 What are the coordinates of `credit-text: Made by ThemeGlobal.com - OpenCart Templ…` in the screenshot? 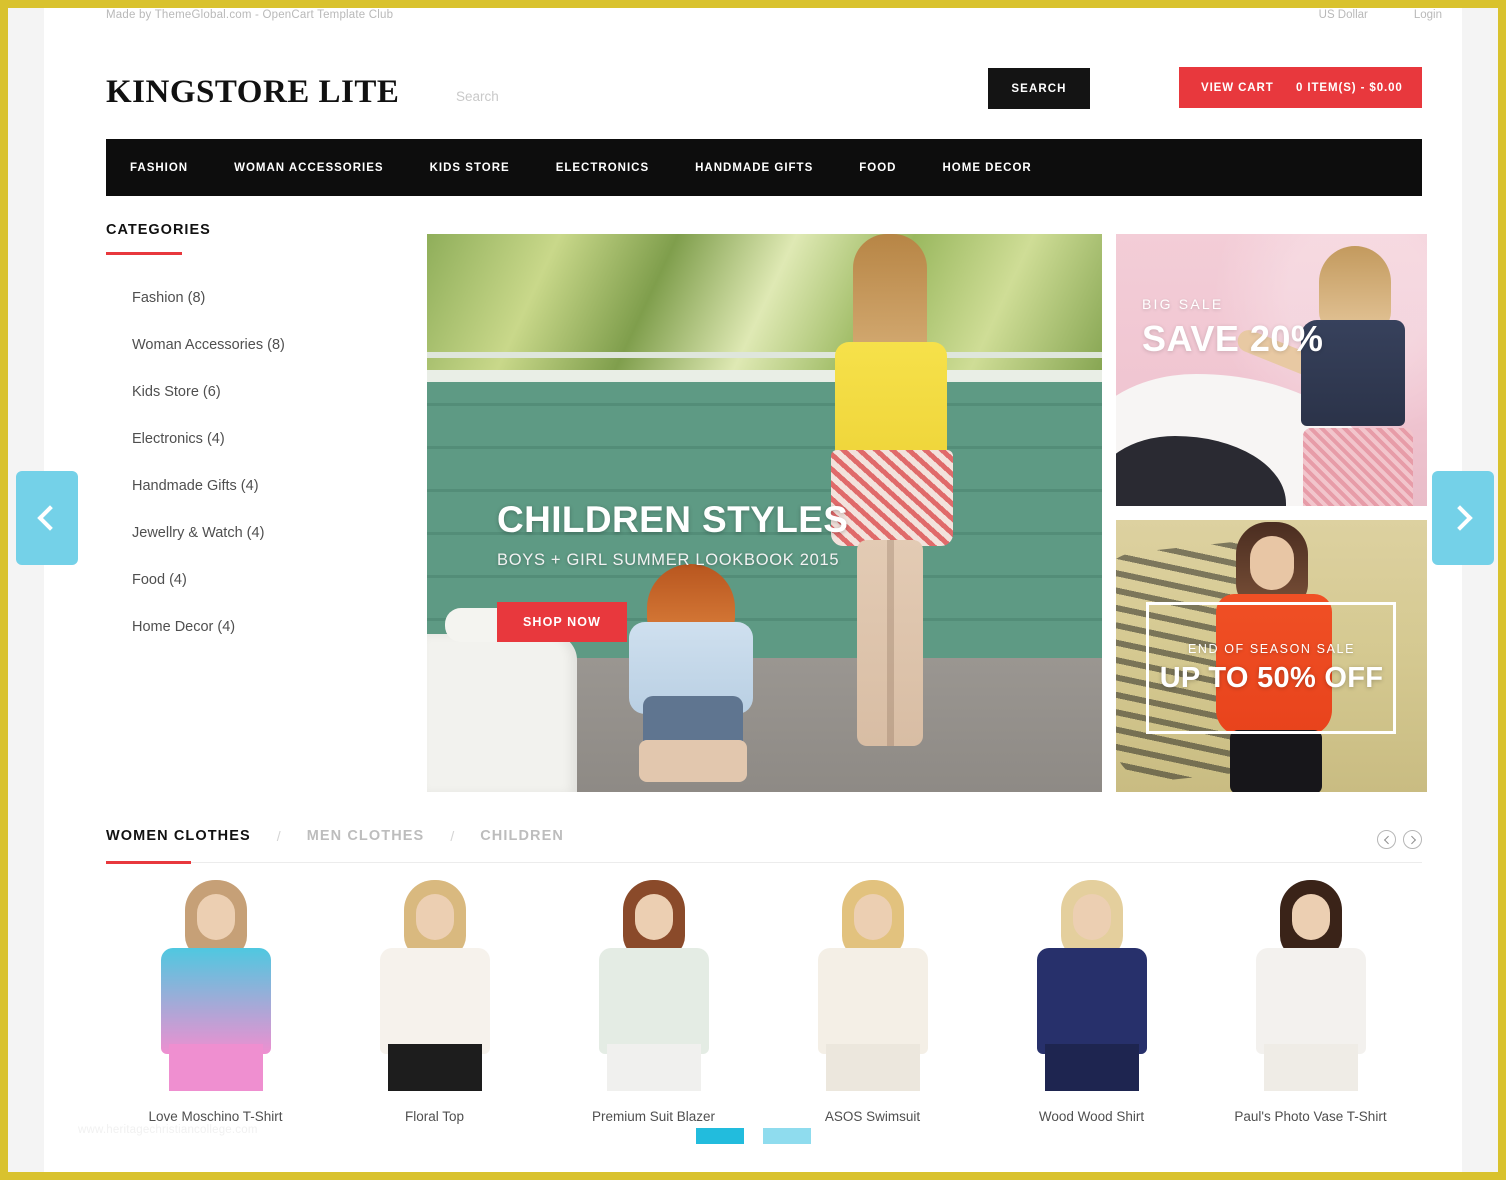 It's located at (250, 15).